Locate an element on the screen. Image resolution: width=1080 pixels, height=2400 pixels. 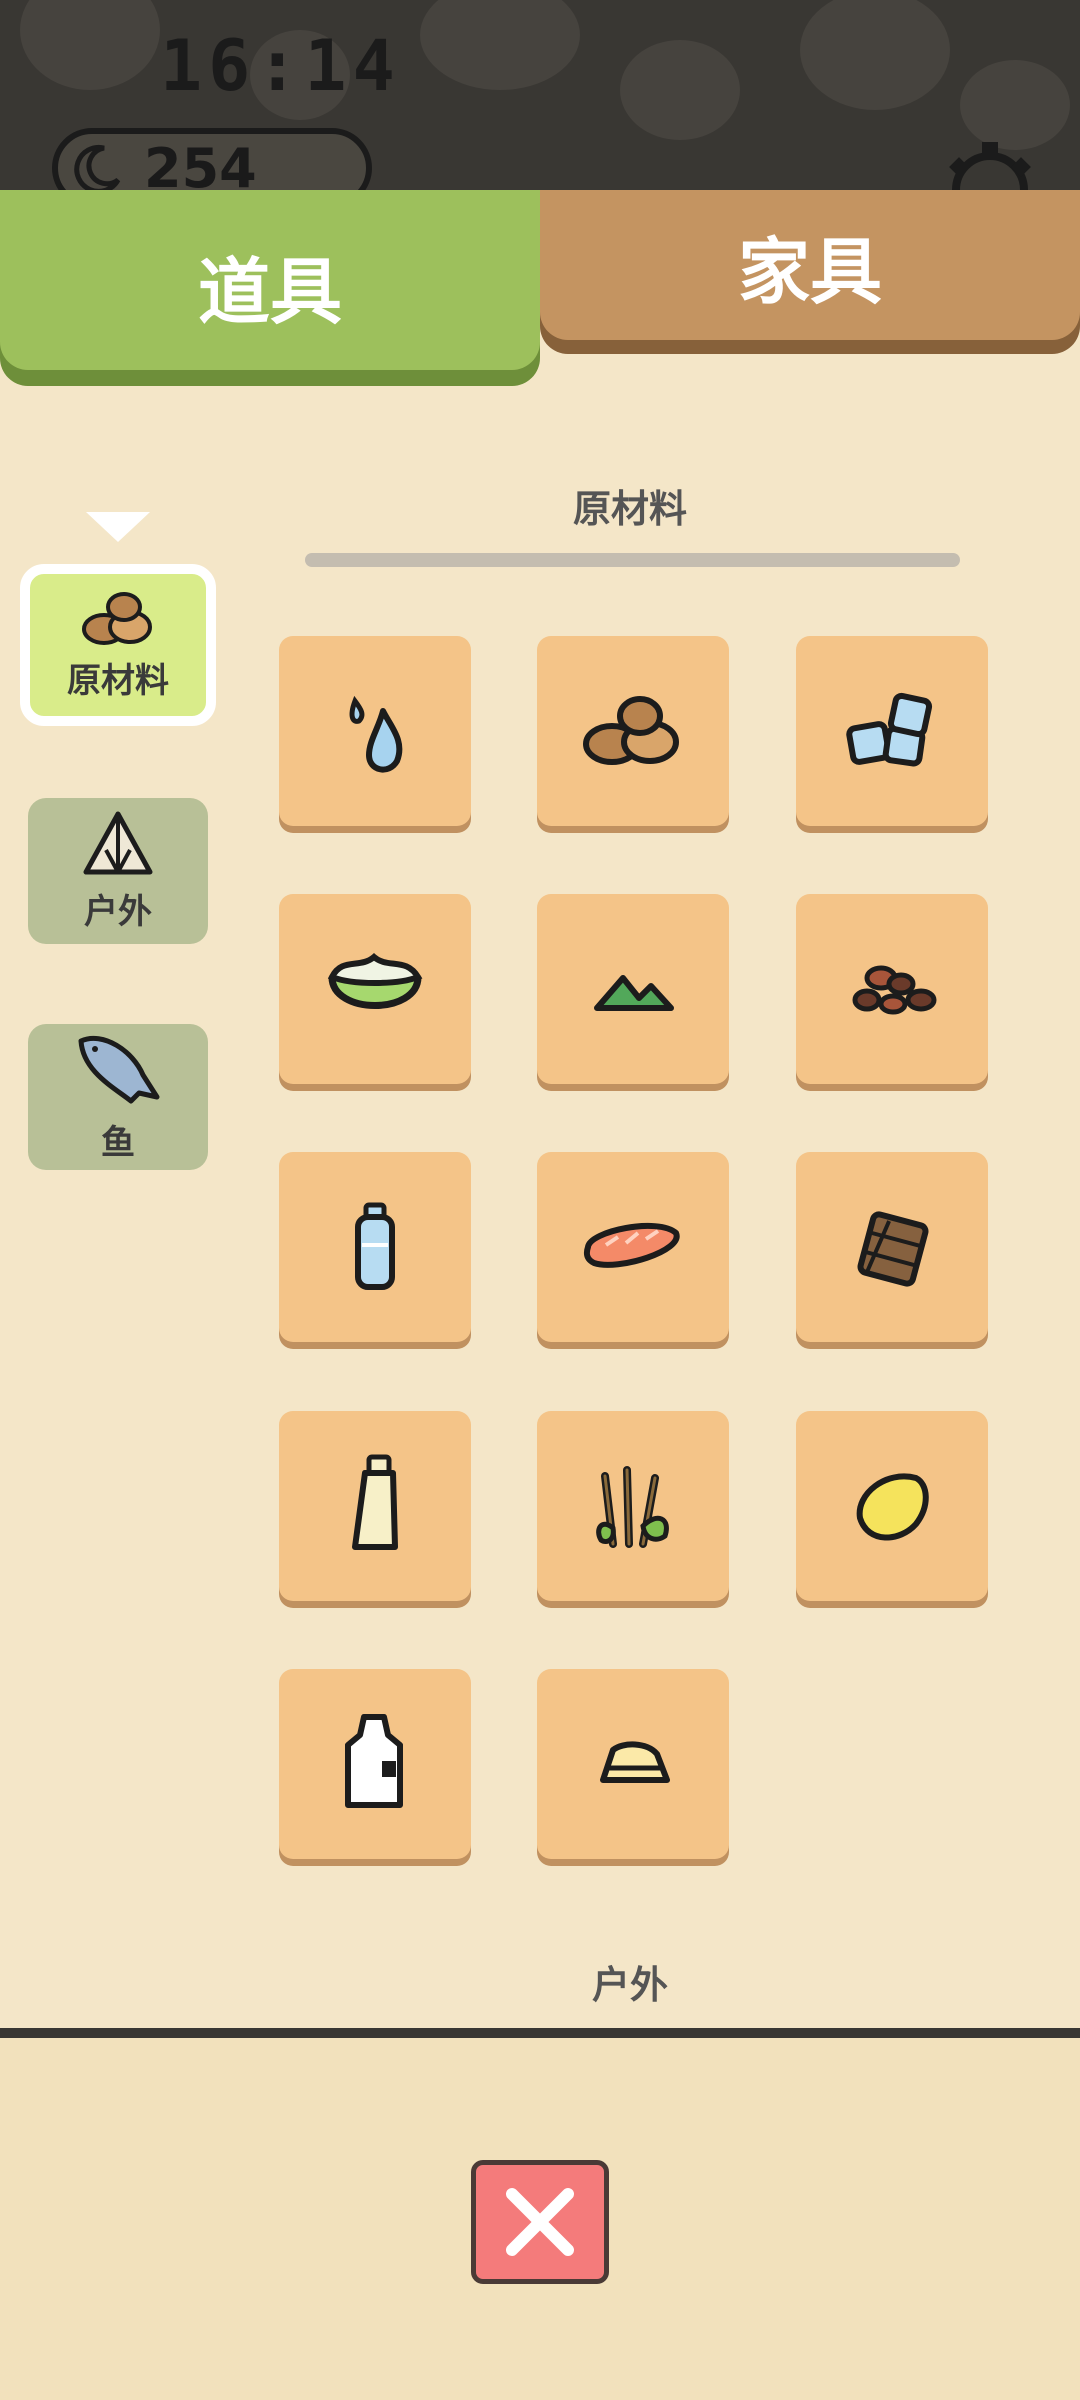
ice-cubes-icon is located at coordinates (889, 729).